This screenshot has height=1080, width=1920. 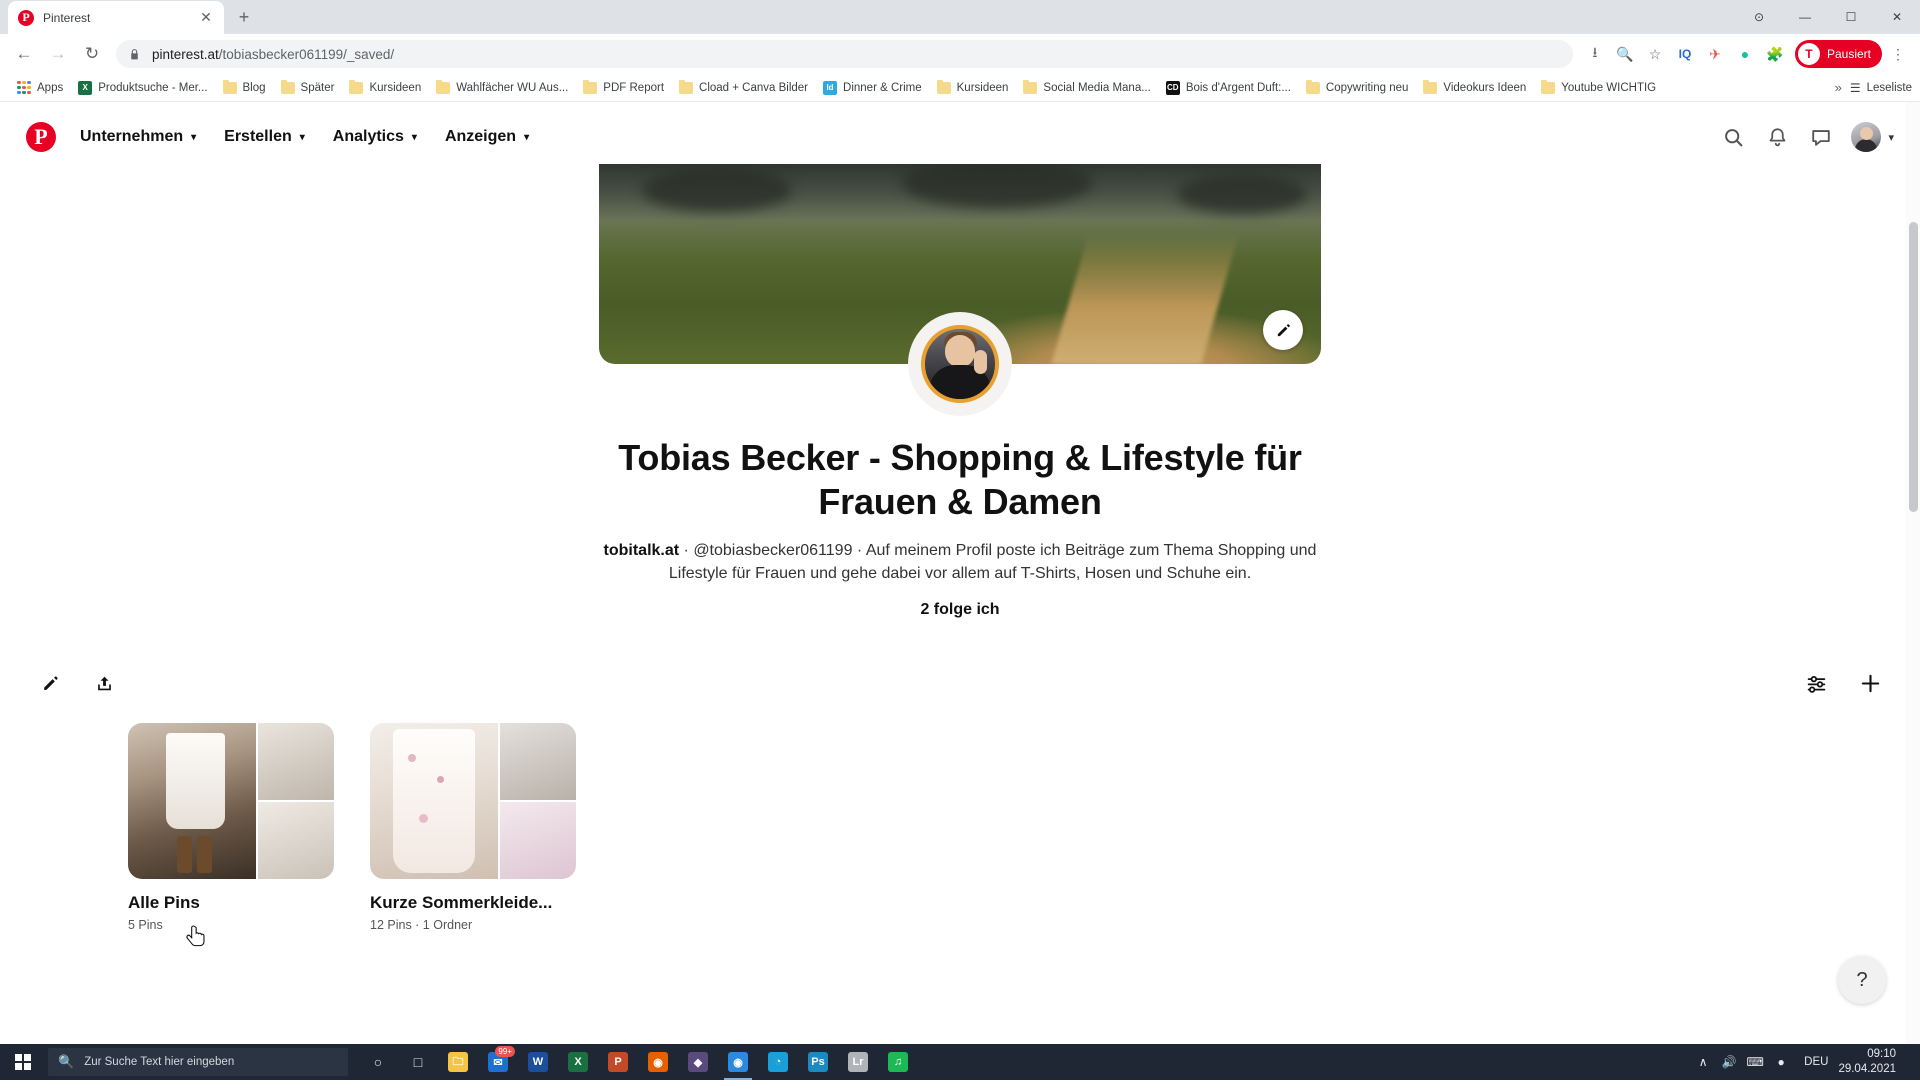 What do you see at coordinates (1685, 54) in the screenshot?
I see `iq-extension-icon: IQ` at bounding box center [1685, 54].